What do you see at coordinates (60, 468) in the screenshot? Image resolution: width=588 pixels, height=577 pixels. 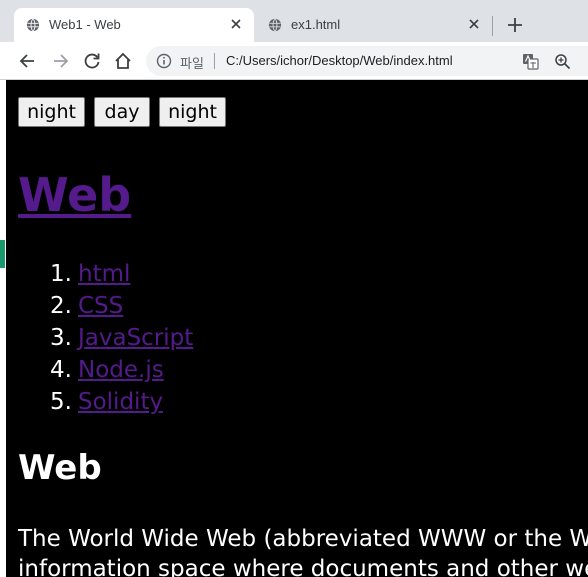 I see `section-heading: Web` at bounding box center [60, 468].